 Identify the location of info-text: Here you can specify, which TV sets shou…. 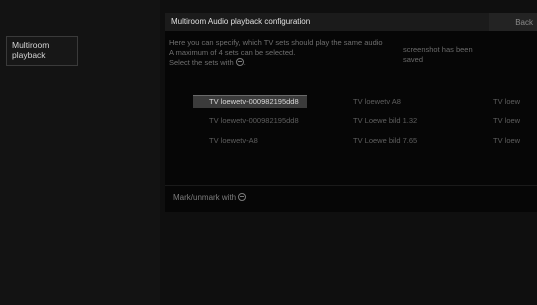
(299, 53).